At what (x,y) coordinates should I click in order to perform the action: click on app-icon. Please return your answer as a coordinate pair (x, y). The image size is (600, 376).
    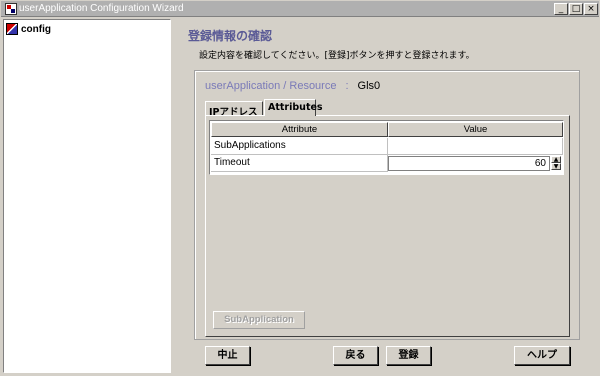
    Looking at the image, I should click on (11, 9).